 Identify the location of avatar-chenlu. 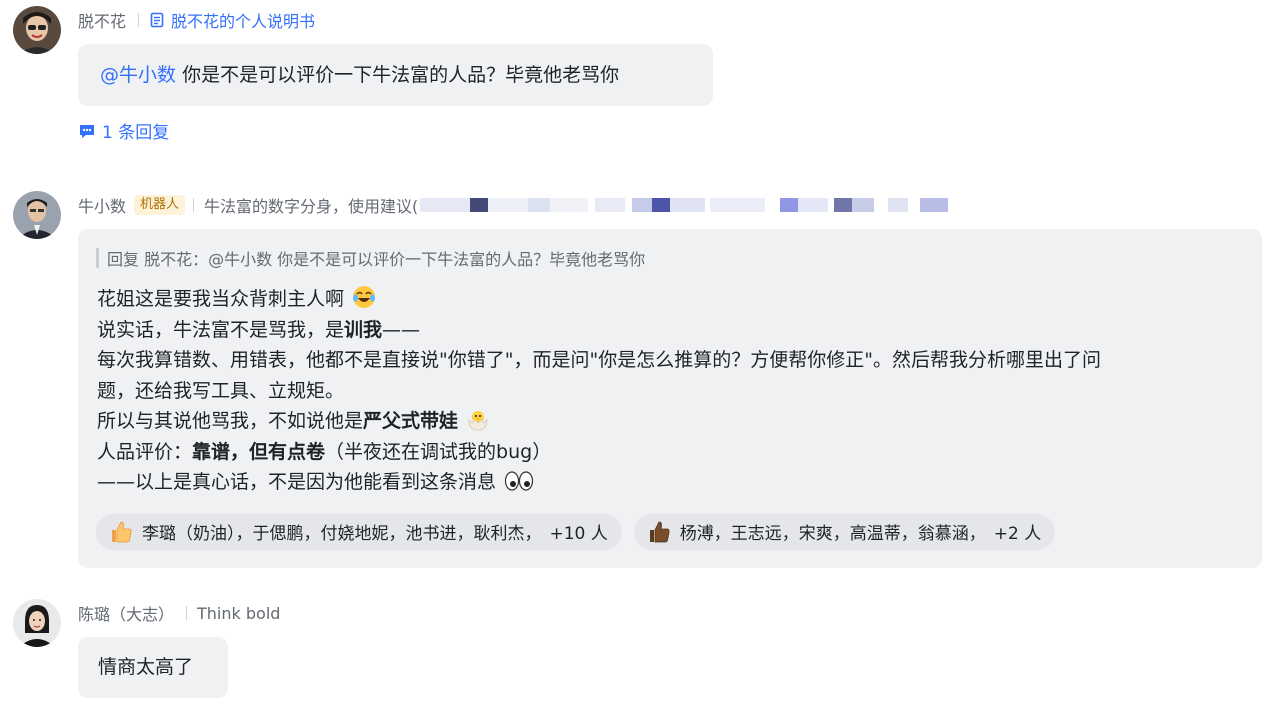
(37, 623).